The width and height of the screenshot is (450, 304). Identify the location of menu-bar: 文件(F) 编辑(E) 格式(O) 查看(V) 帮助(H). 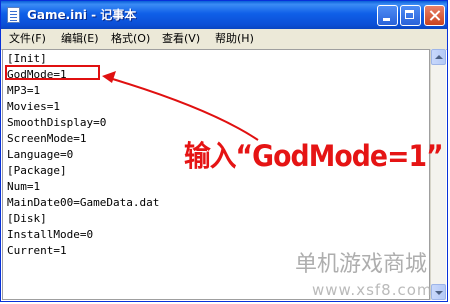
(224, 39).